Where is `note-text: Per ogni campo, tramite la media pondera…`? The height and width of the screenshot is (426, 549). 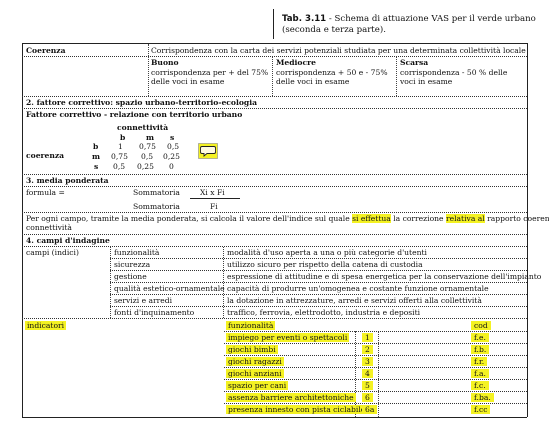
note-text: Per ogni campo, tramite la media pondera… is located at coordinates (189, 218).